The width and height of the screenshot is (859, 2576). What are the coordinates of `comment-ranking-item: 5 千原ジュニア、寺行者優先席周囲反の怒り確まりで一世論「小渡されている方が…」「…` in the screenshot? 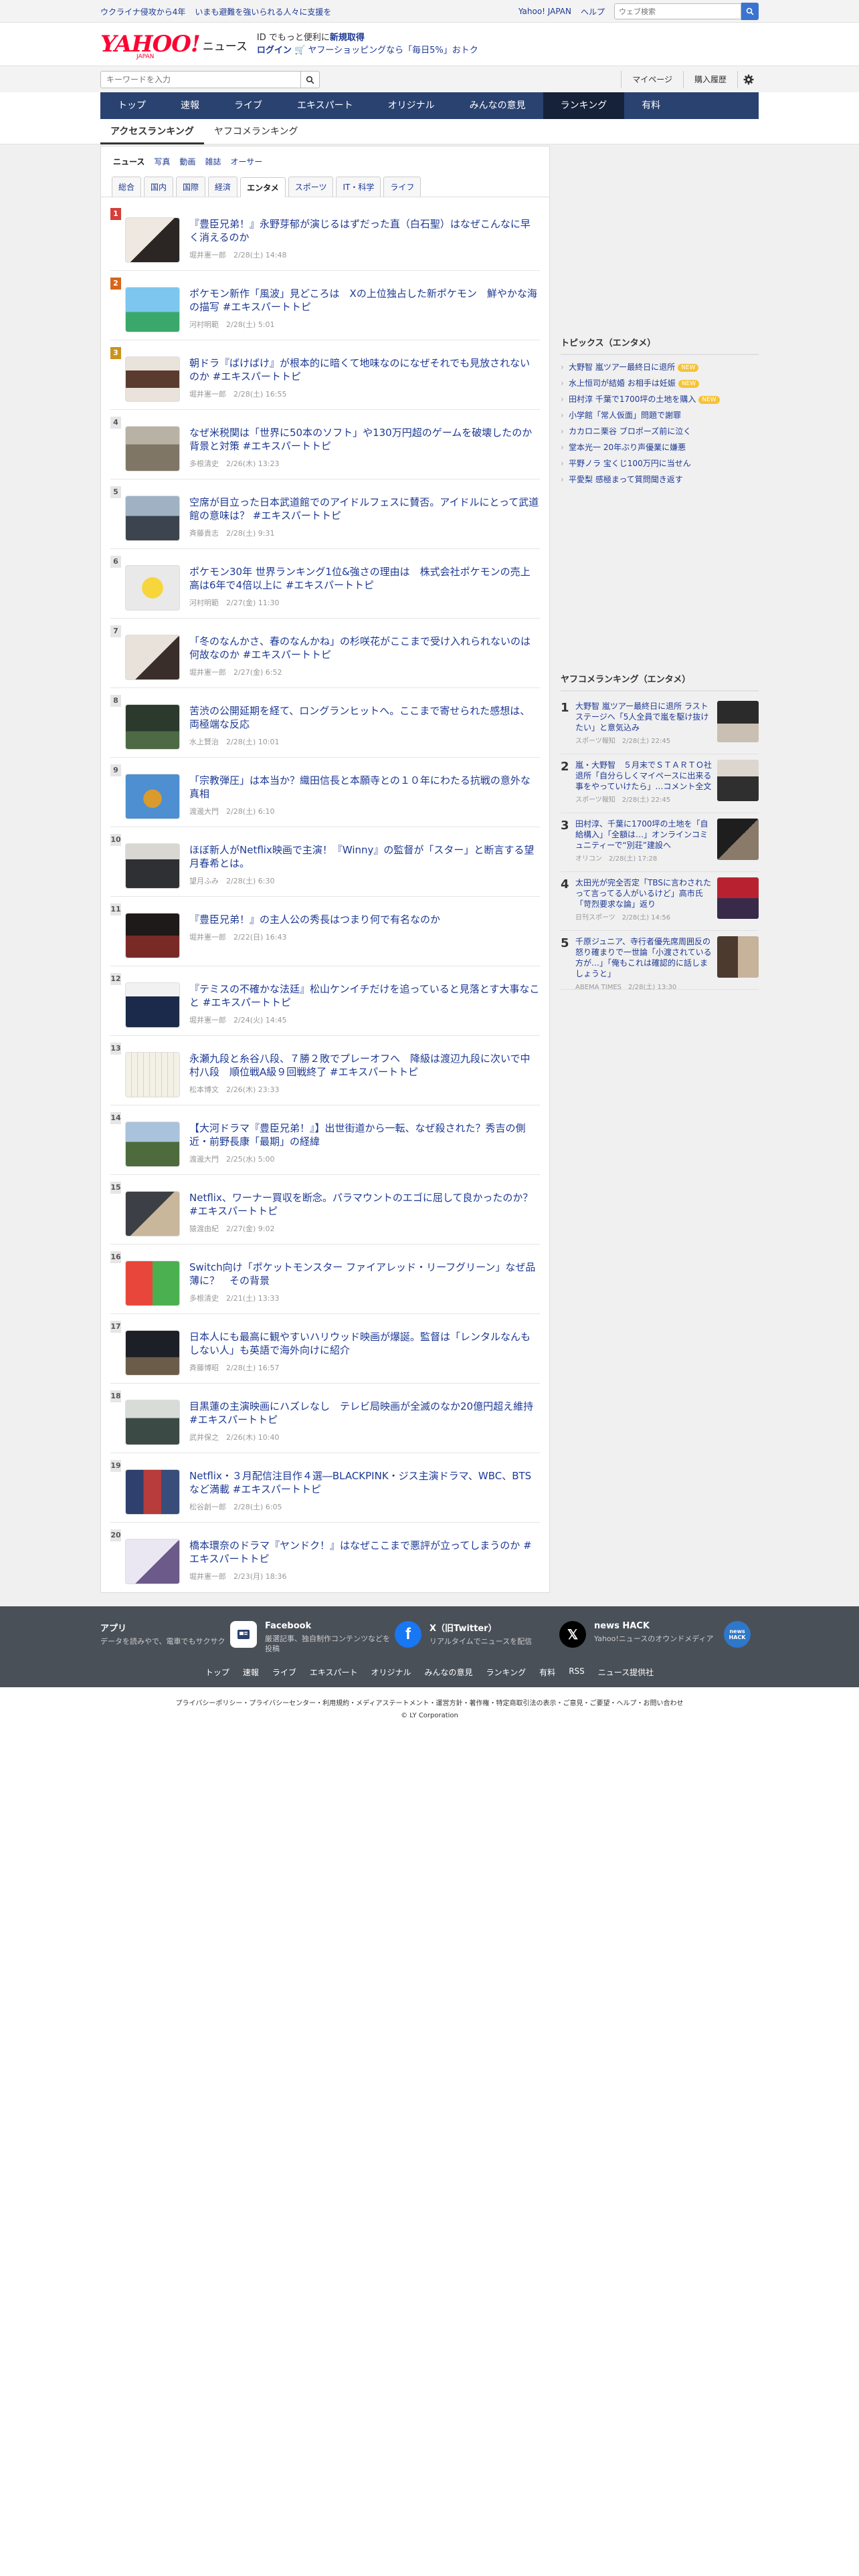 It's located at (660, 961).